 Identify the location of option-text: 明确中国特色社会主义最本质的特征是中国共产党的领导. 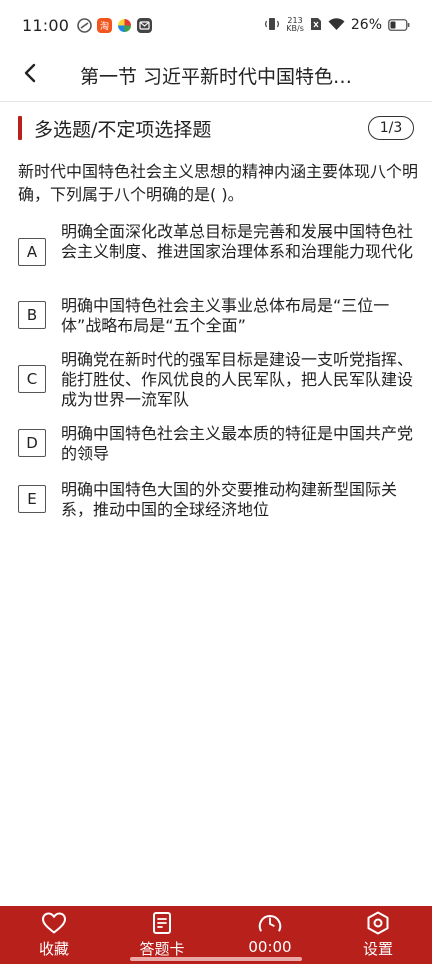
(237, 443).